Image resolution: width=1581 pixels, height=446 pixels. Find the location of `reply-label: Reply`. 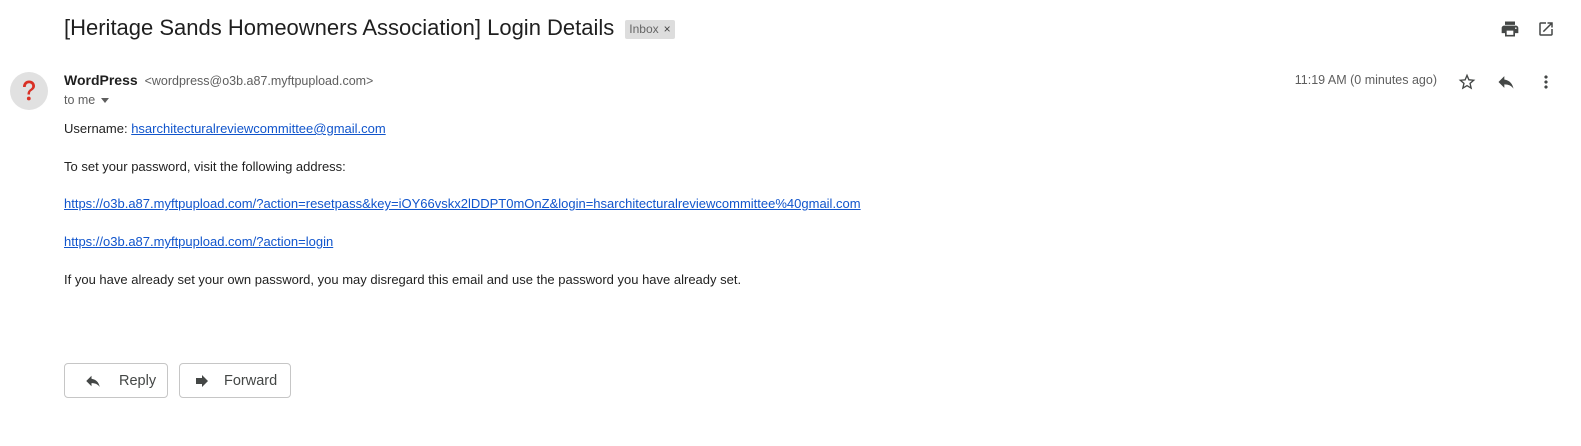

reply-label: Reply is located at coordinates (138, 380).